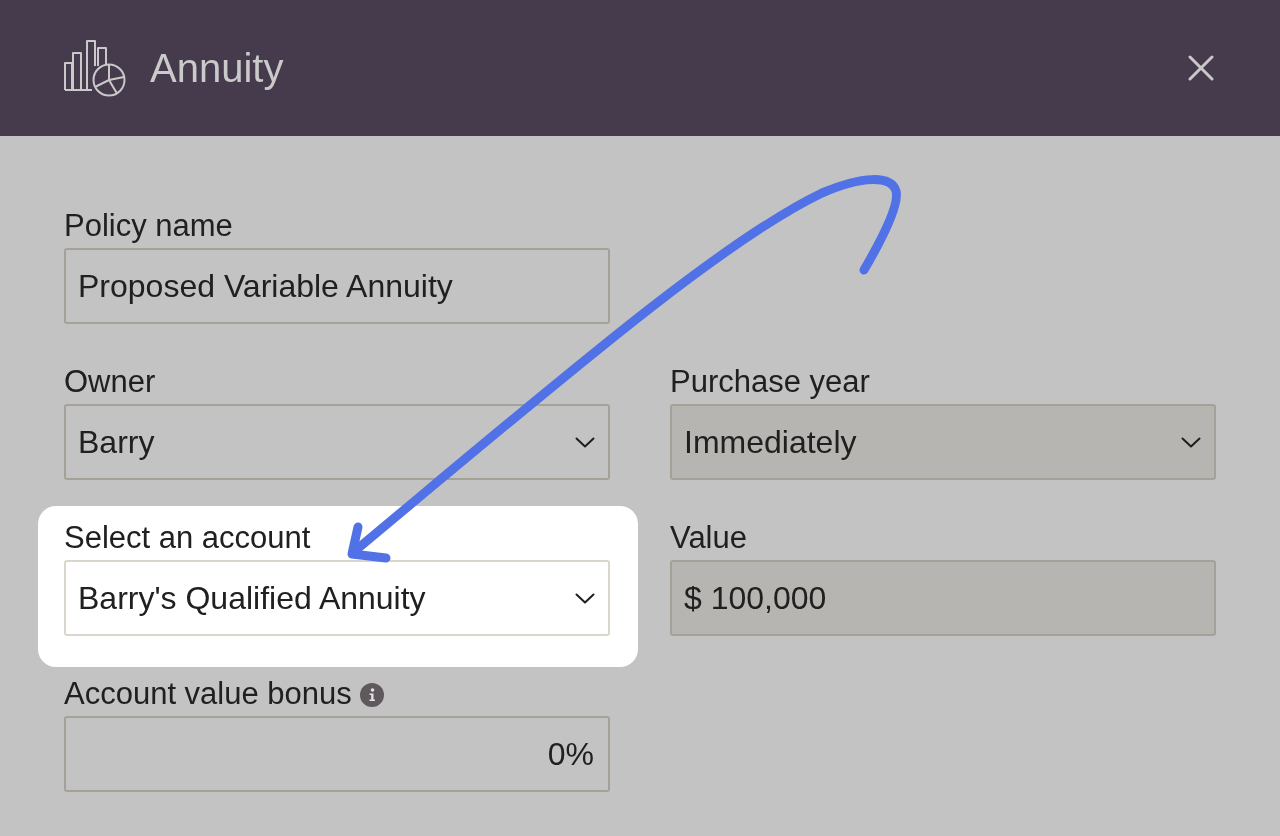 The image size is (1280, 836). I want to click on field-label: Policy name, so click(148, 226).